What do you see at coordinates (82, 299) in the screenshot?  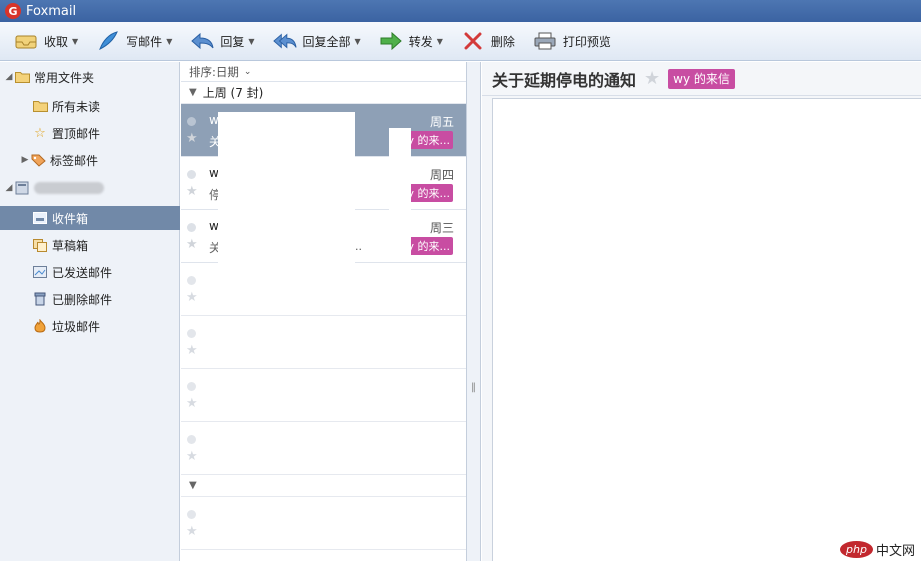 I see `tree-label: 已删除邮件` at bounding box center [82, 299].